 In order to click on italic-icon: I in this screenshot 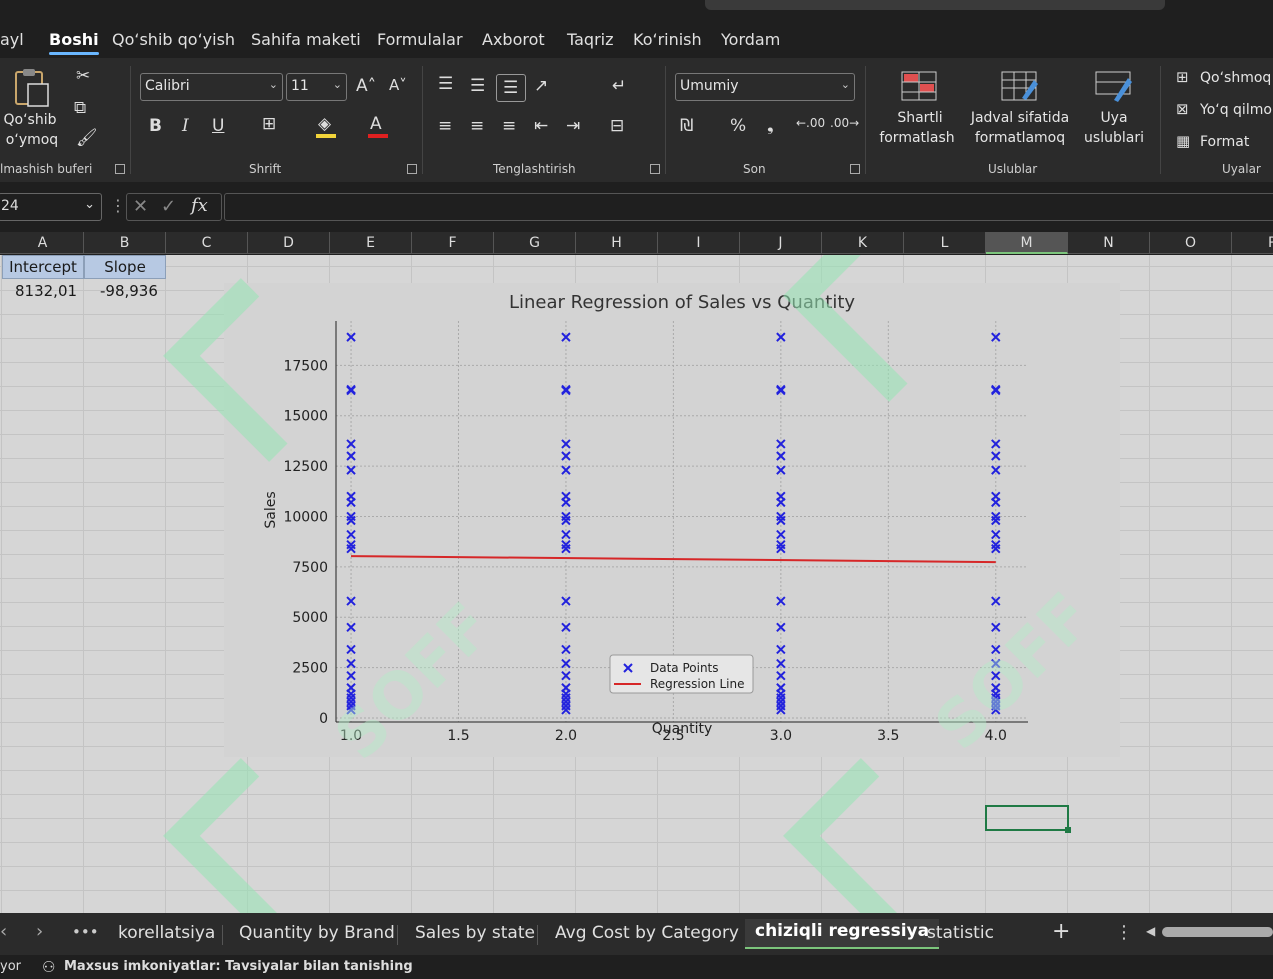, I will do `click(185, 126)`.